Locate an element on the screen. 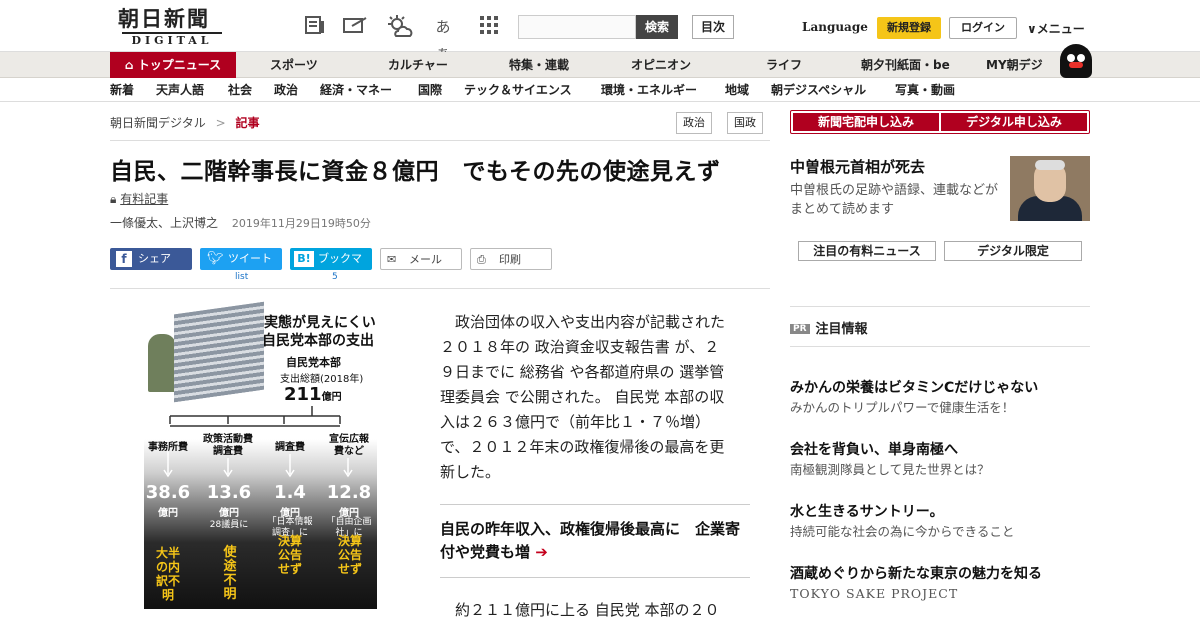  font-size-icon: あぁ is located at coordinates (443, 38).